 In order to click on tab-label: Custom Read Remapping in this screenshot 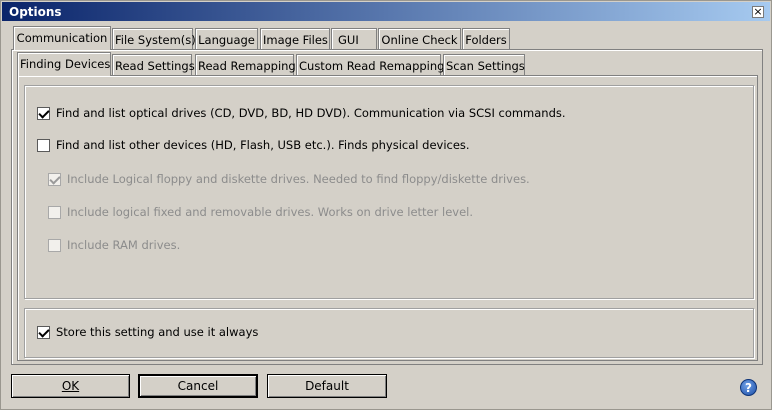, I will do `click(372, 66)`.